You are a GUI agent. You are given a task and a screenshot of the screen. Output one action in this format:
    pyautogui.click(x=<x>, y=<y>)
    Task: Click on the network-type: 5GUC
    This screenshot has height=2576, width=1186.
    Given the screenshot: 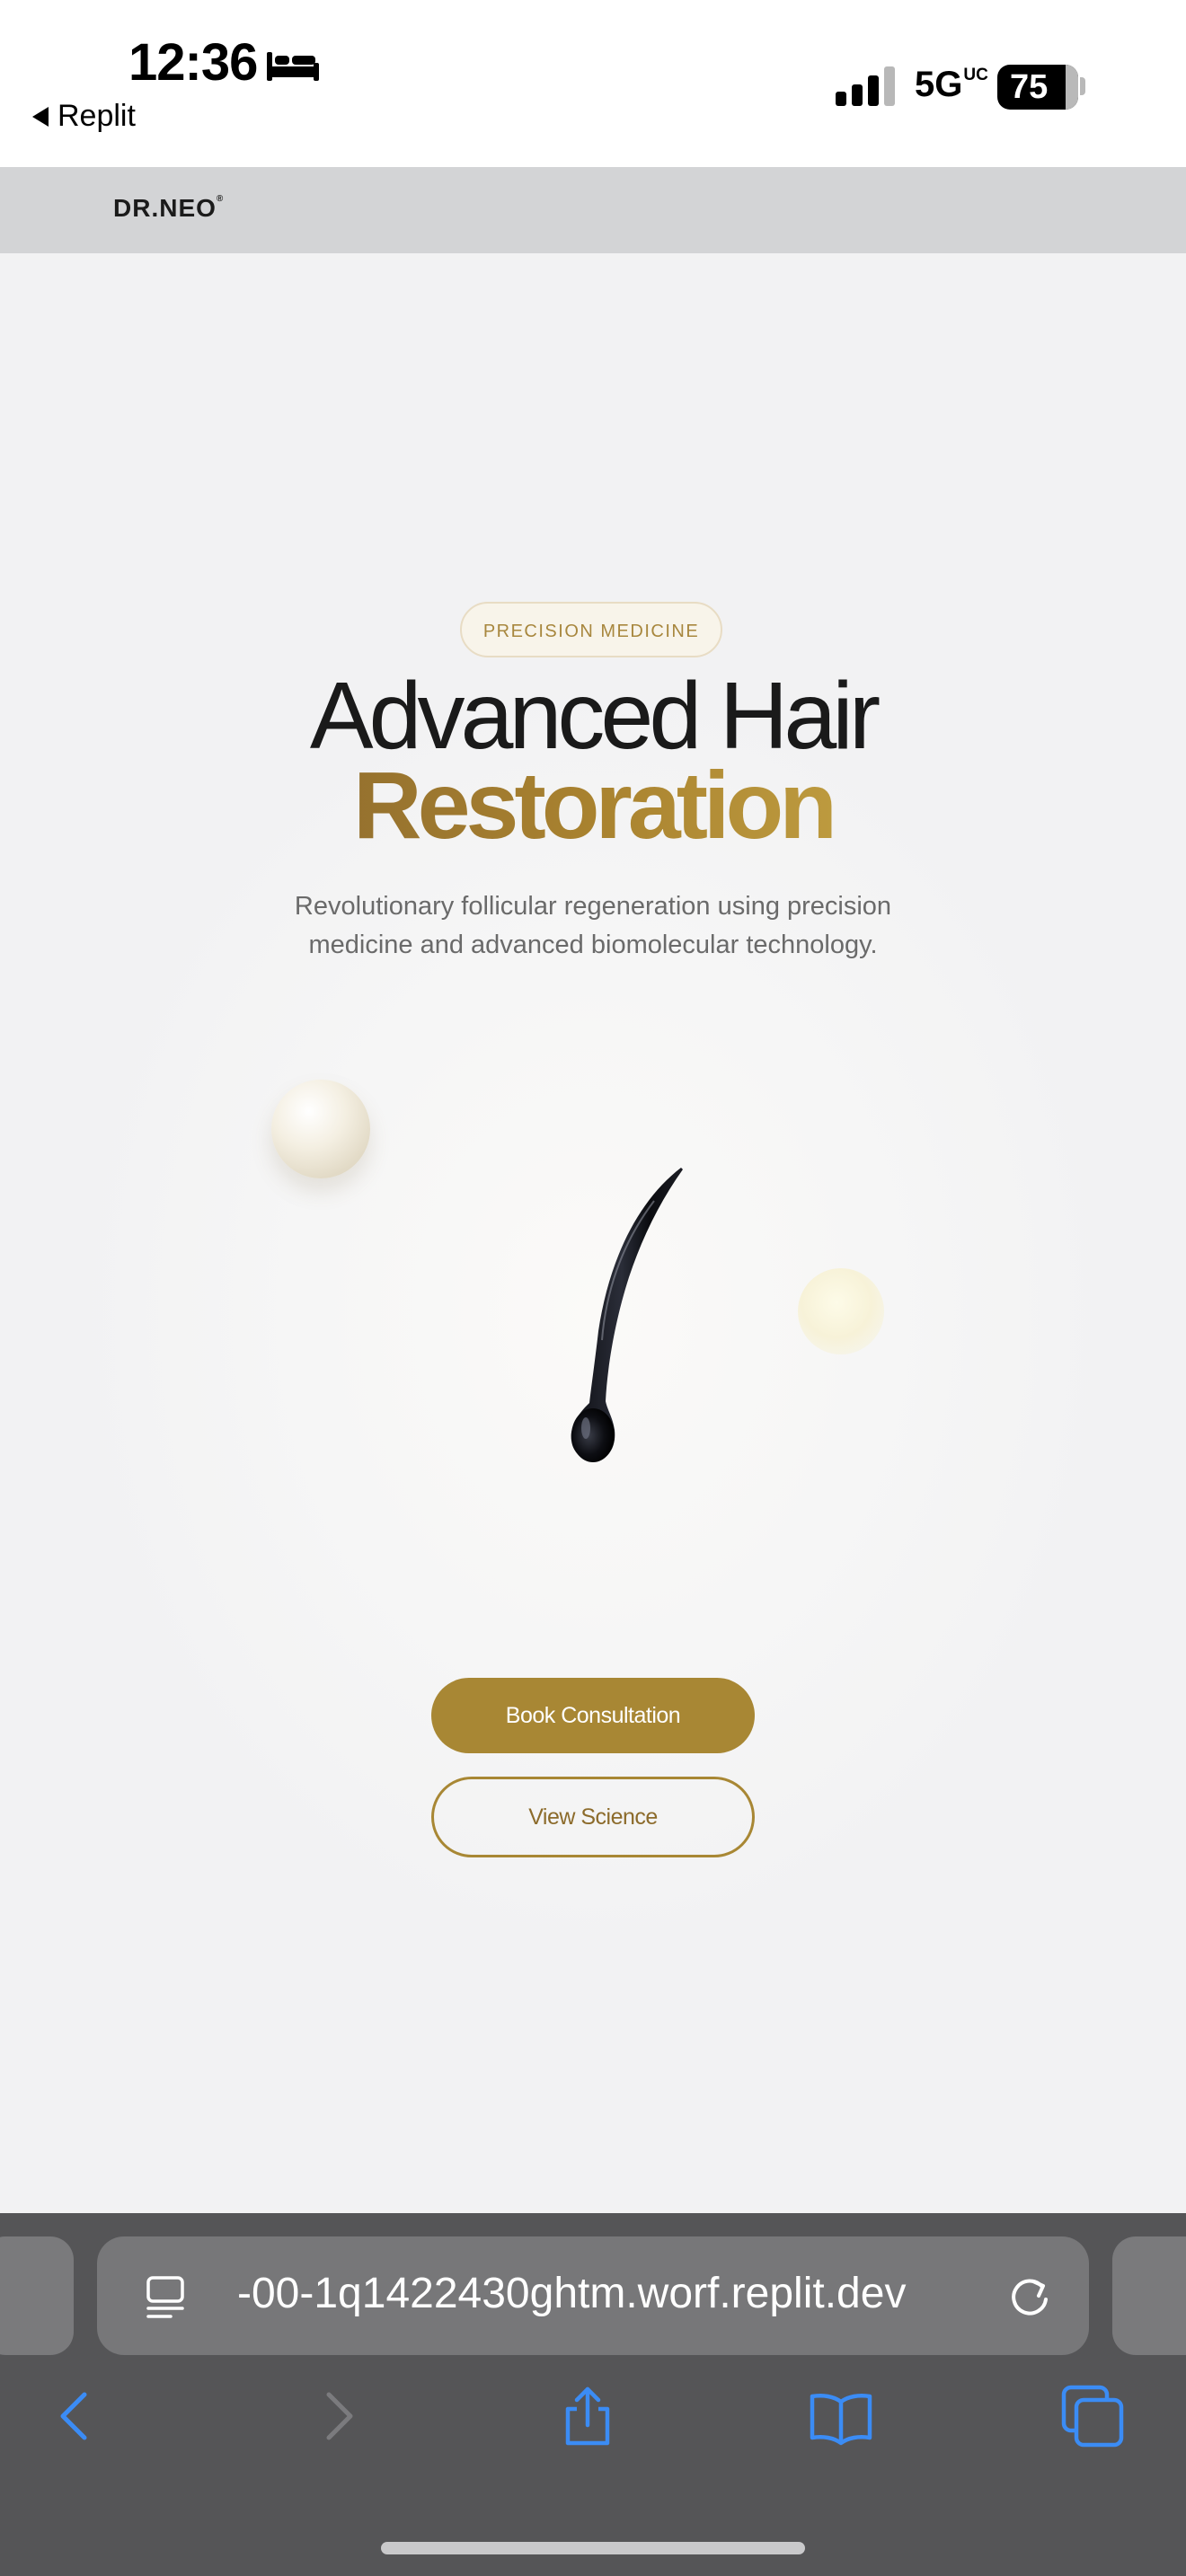 What is the action you would take?
    pyautogui.click(x=951, y=85)
    